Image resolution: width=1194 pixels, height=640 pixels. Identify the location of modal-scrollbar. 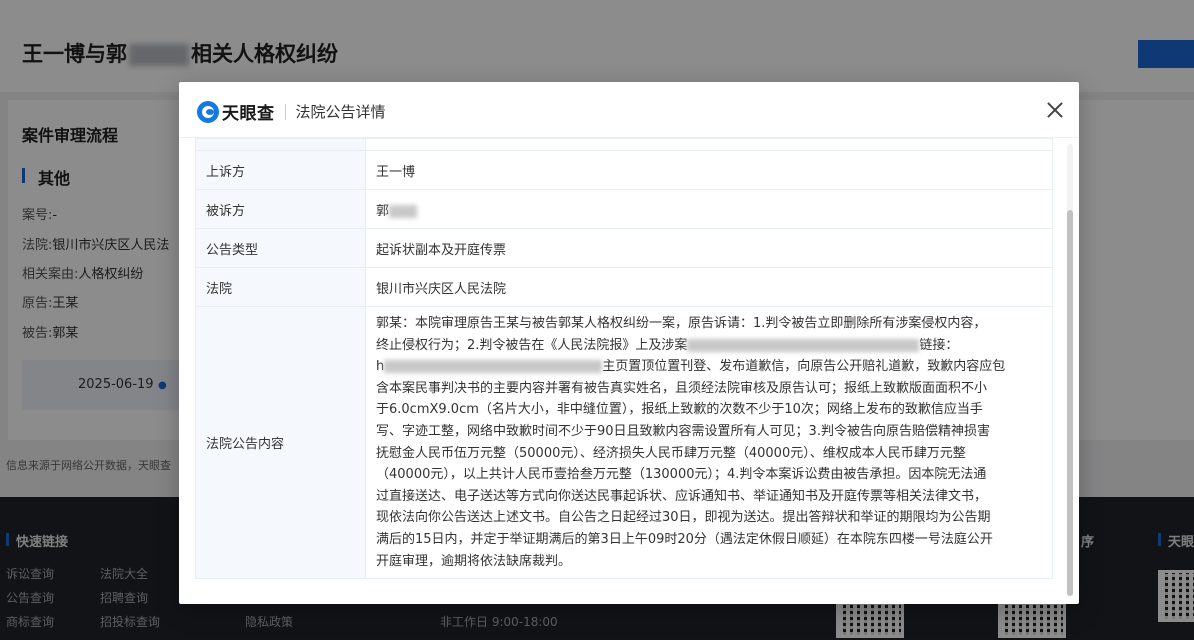
(1070, 370).